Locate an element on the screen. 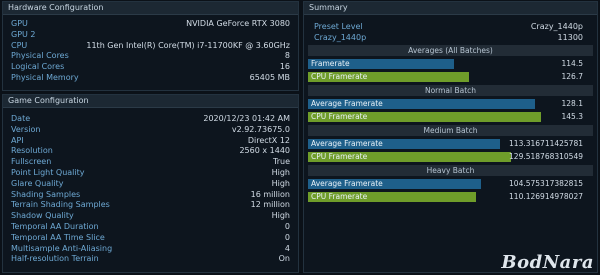 This screenshot has width=600, height=275. medium-batch-title: Medium Batch is located at coordinates (450, 130).